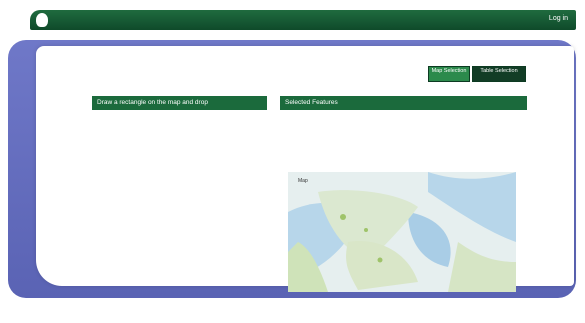  What do you see at coordinates (179, 103) in the screenshot?
I see `instructions-header: Draw a rectangle on the map and drop` at bounding box center [179, 103].